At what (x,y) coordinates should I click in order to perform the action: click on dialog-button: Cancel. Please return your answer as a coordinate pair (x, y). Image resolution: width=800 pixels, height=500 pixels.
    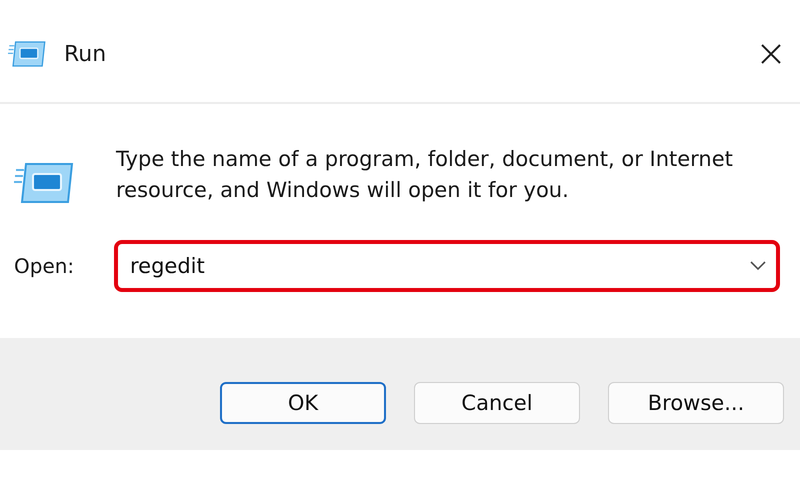
    Looking at the image, I should click on (497, 403).